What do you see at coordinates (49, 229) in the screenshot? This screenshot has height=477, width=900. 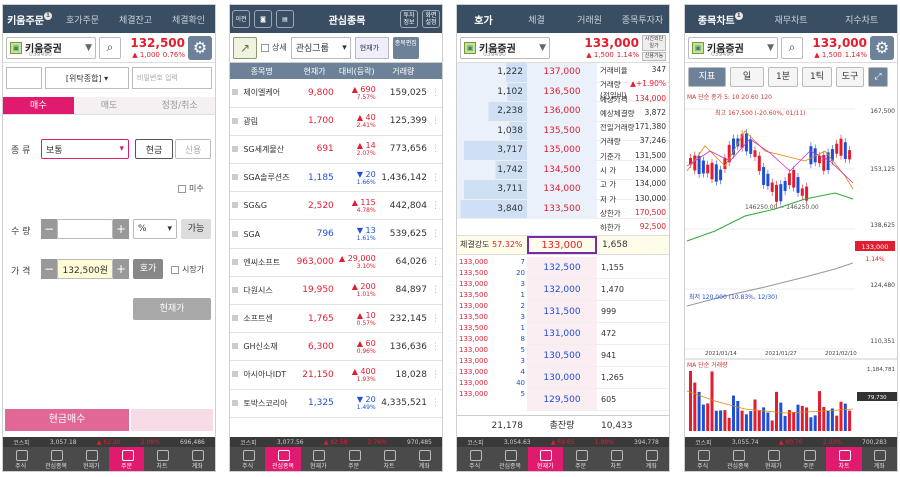 I see `qty-minus-button: −` at bounding box center [49, 229].